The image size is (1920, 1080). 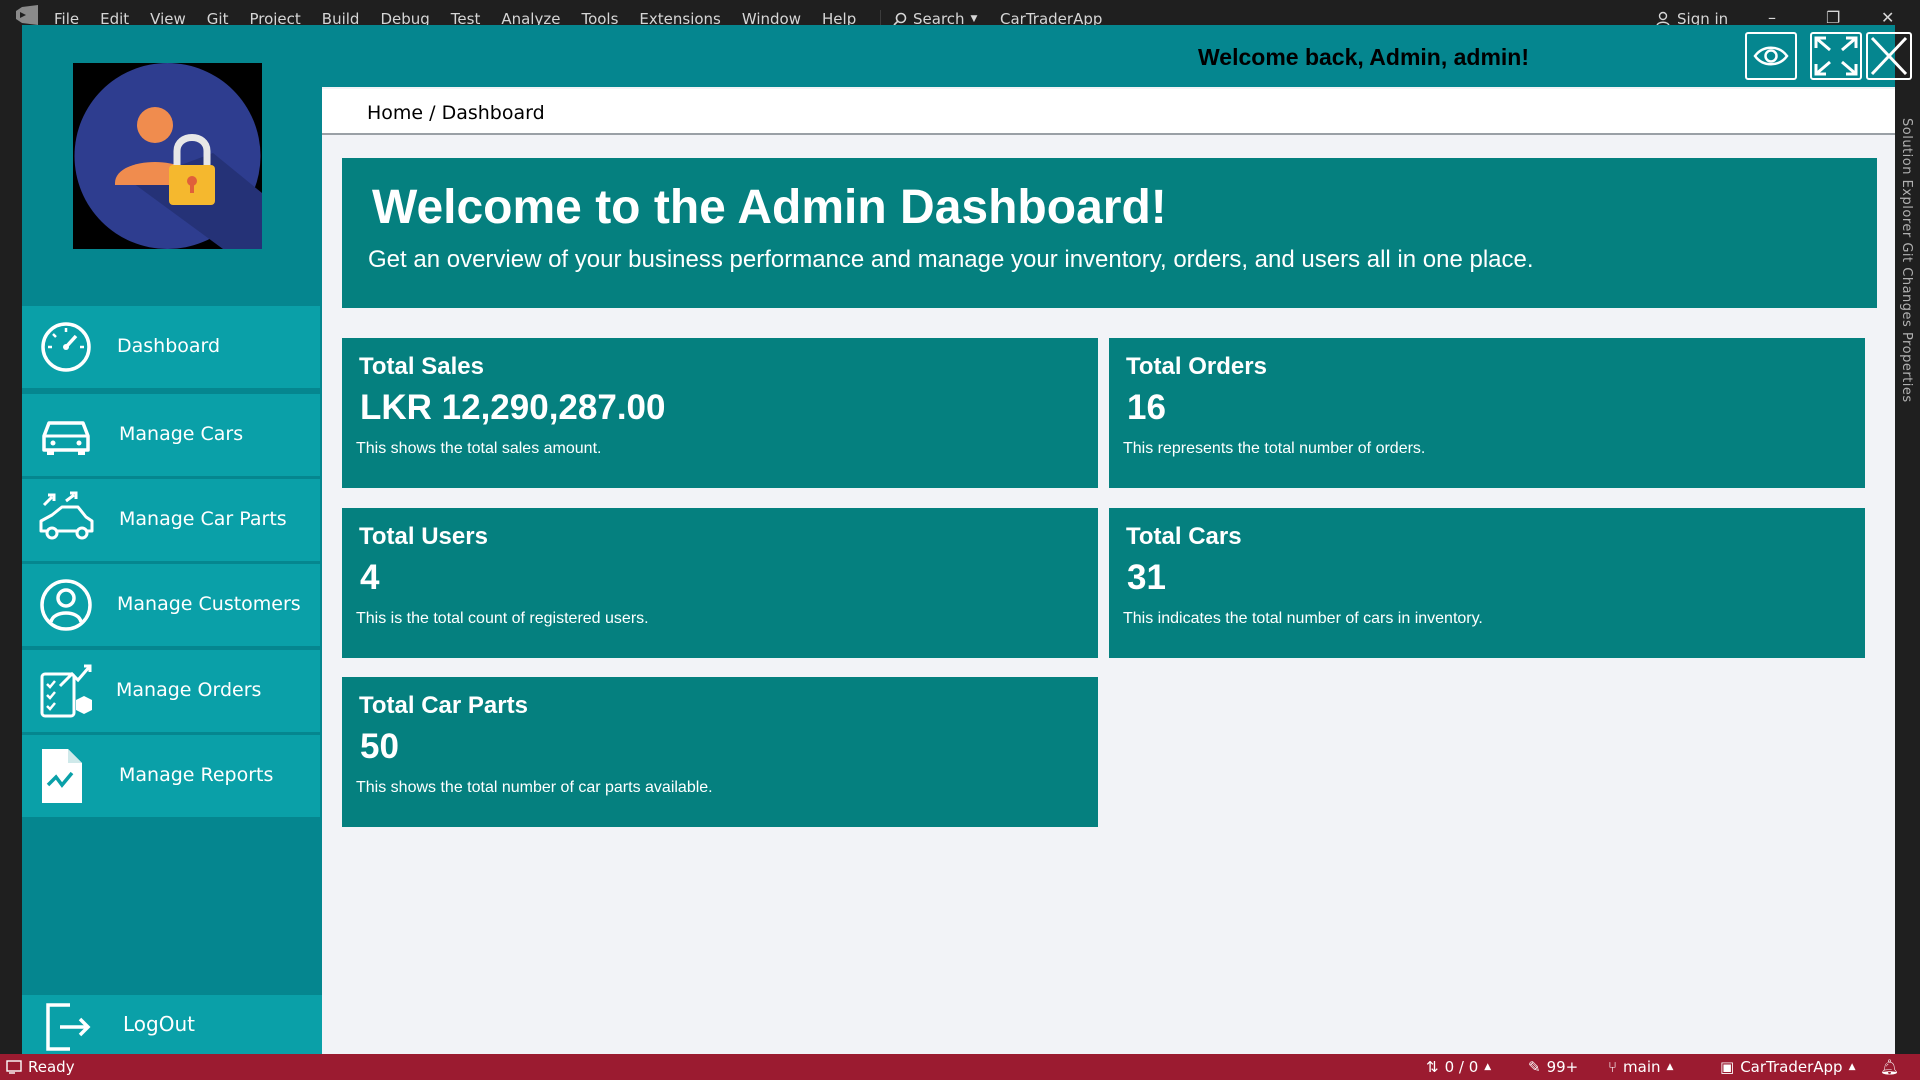 What do you see at coordinates (974, 19) in the screenshot?
I see `chevron-down-icon: ▼` at bounding box center [974, 19].